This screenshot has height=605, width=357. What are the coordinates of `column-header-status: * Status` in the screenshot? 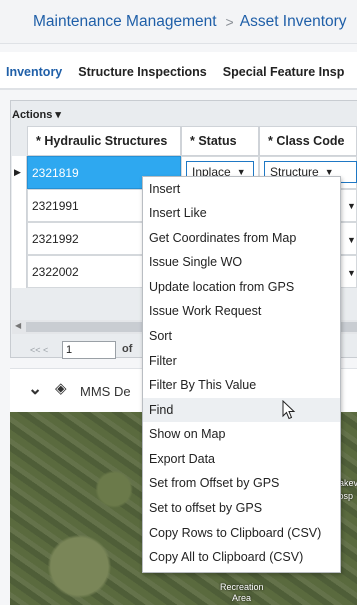 It's located at (220, 141).